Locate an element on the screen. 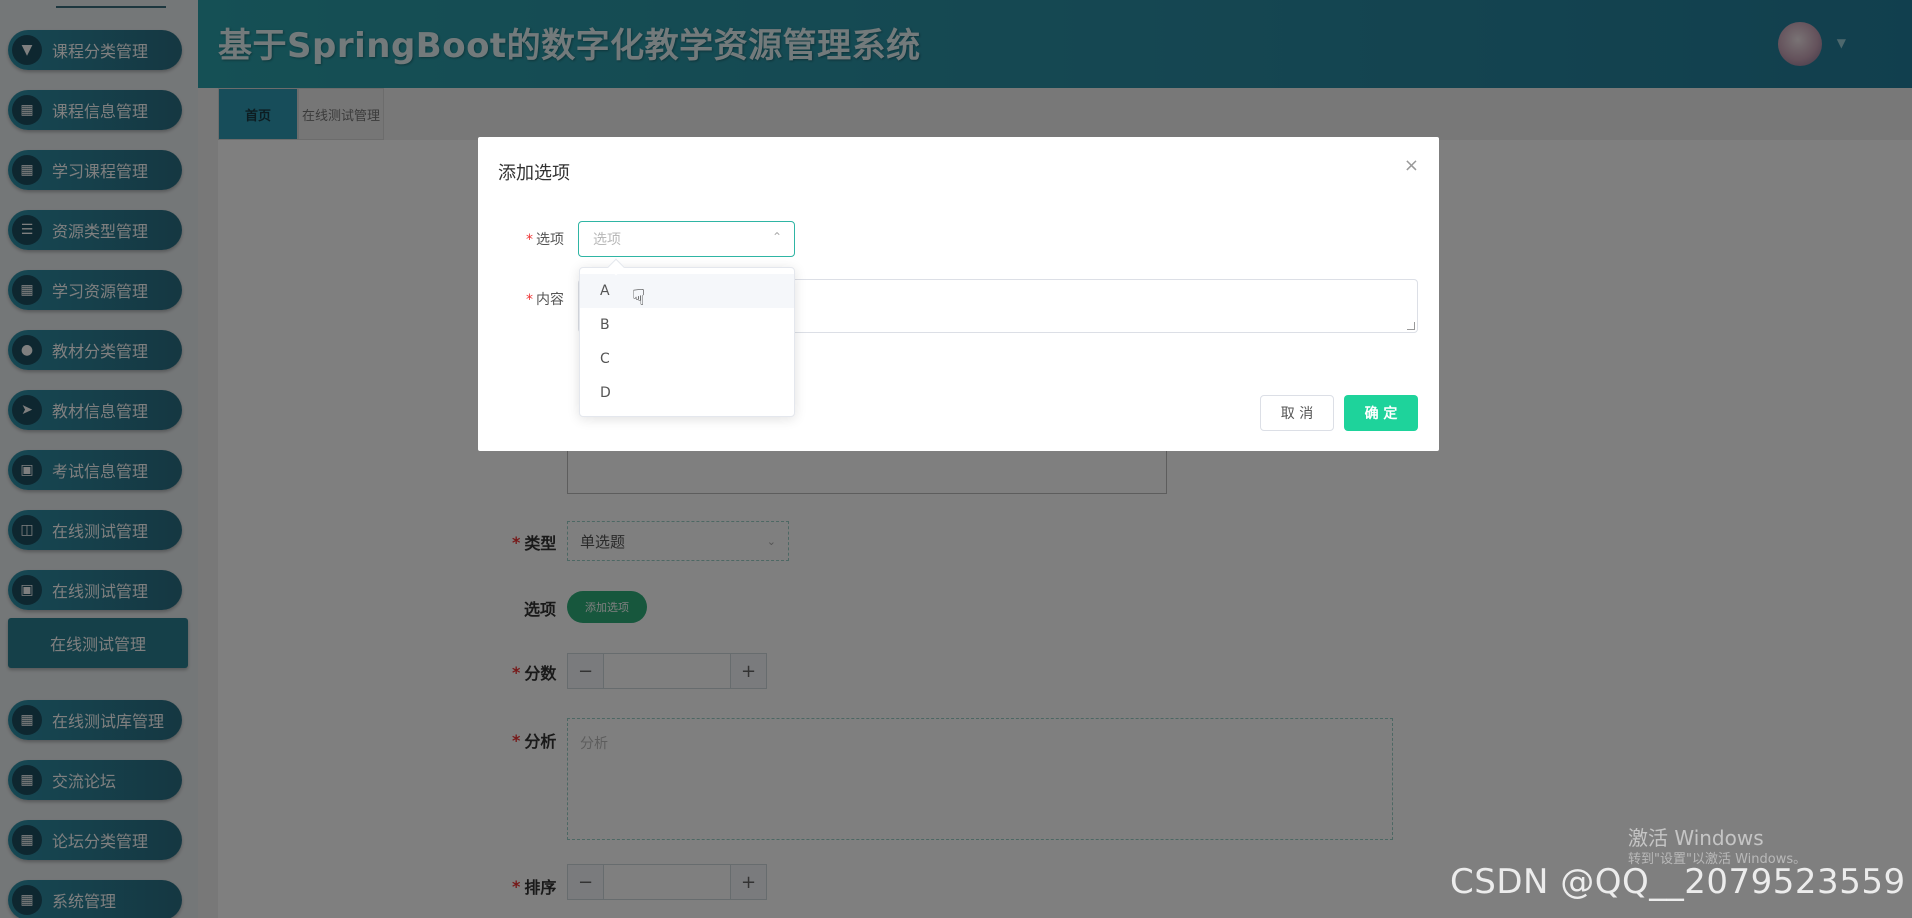 Image resolution: width=1912 pixels, height=918 pixels. option-field-label: * 选项 is located at coordinates (545, 239).